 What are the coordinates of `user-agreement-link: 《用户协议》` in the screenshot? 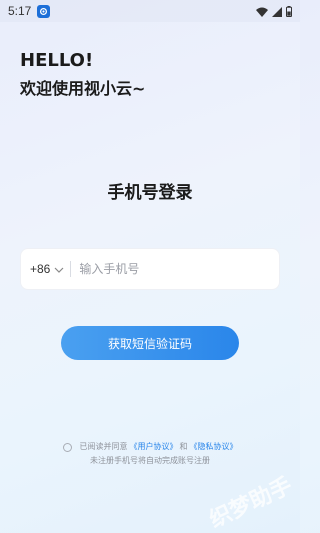 It's located at (154, 447).